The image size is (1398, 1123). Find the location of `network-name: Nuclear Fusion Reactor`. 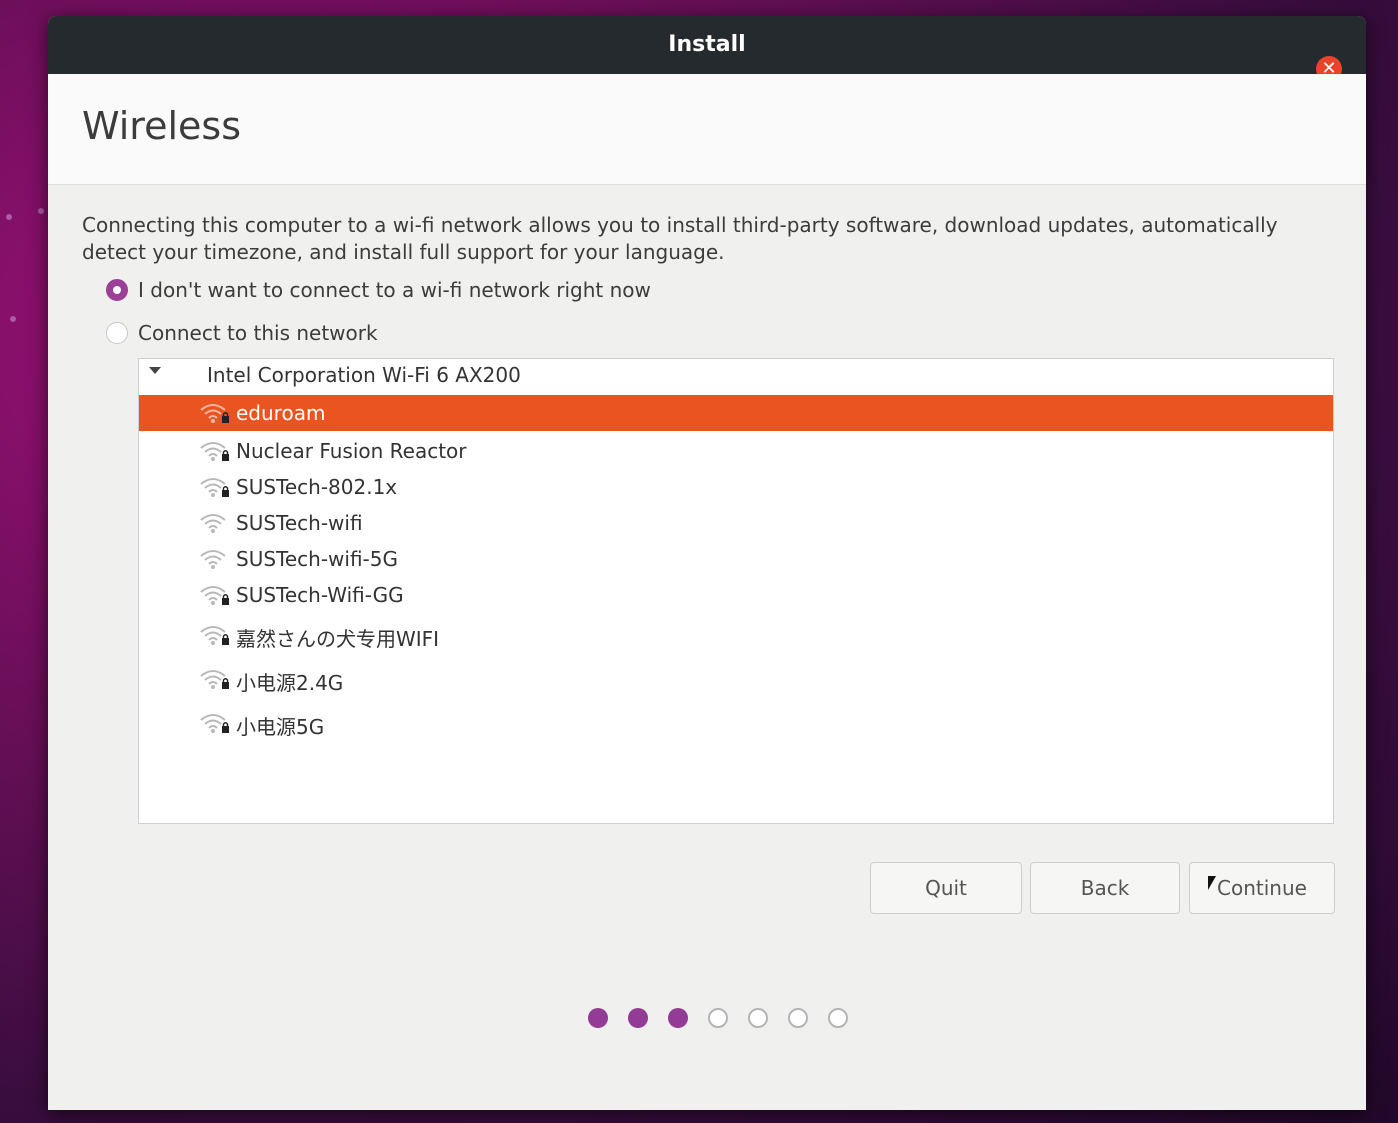

network-name: Nuclear Fusion Reactor is located at coordinates (351, 451).